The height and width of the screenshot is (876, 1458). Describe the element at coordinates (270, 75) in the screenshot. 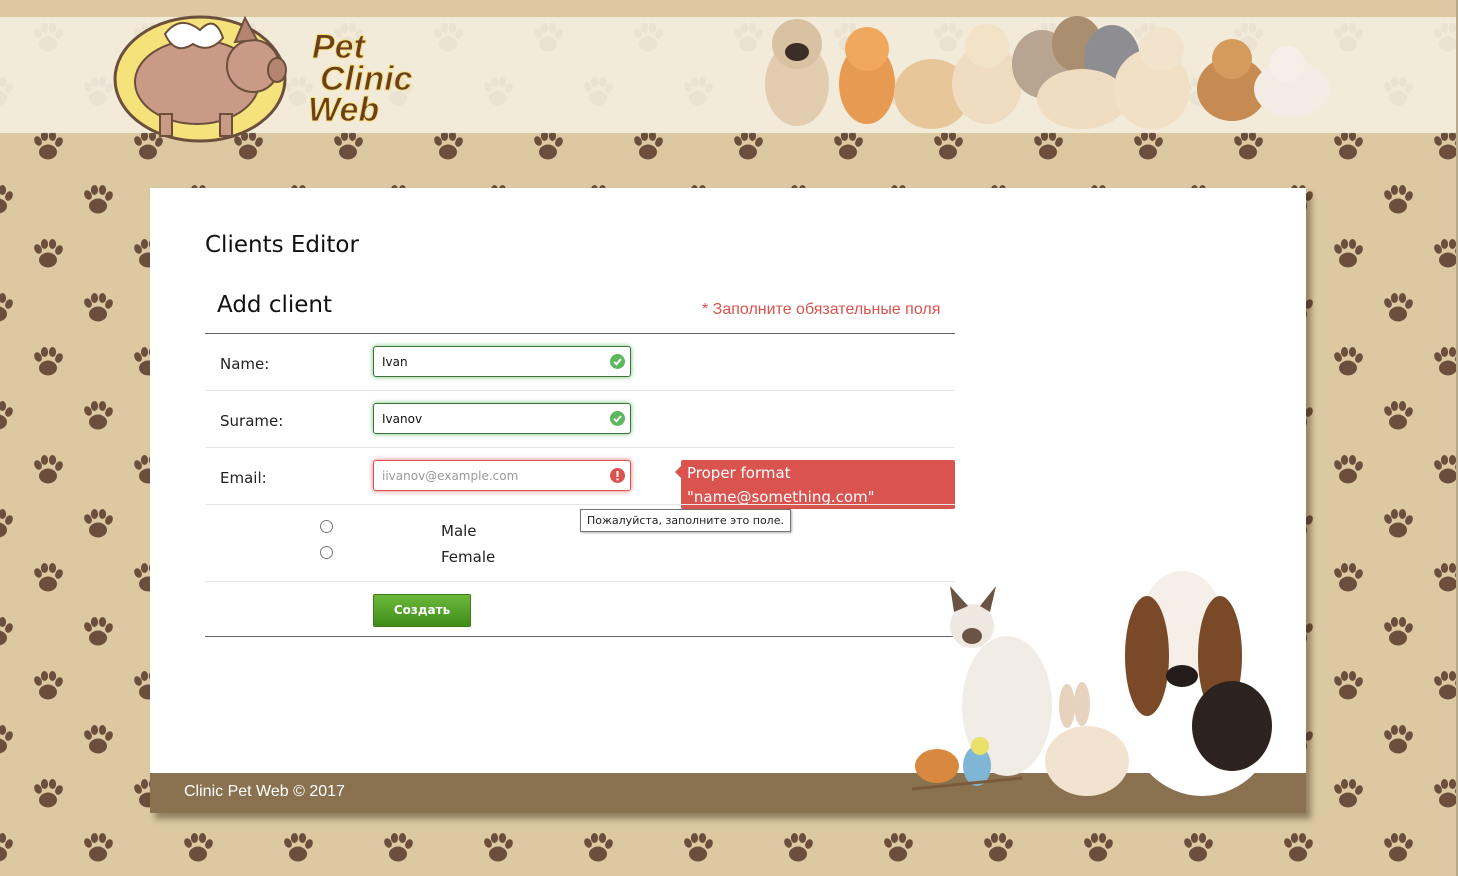

I see `pet-clinic-logo: Pet Clinic Web` at that location.